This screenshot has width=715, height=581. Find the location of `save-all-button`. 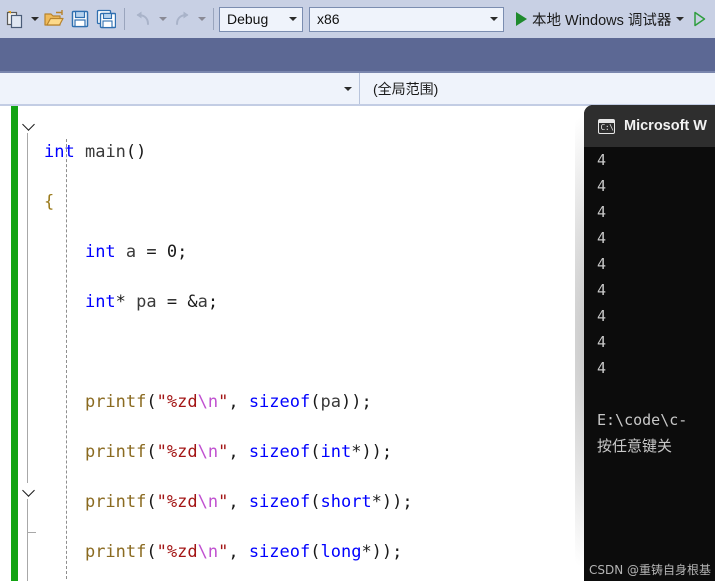

save-all-button is located at coordinates (106, 19).